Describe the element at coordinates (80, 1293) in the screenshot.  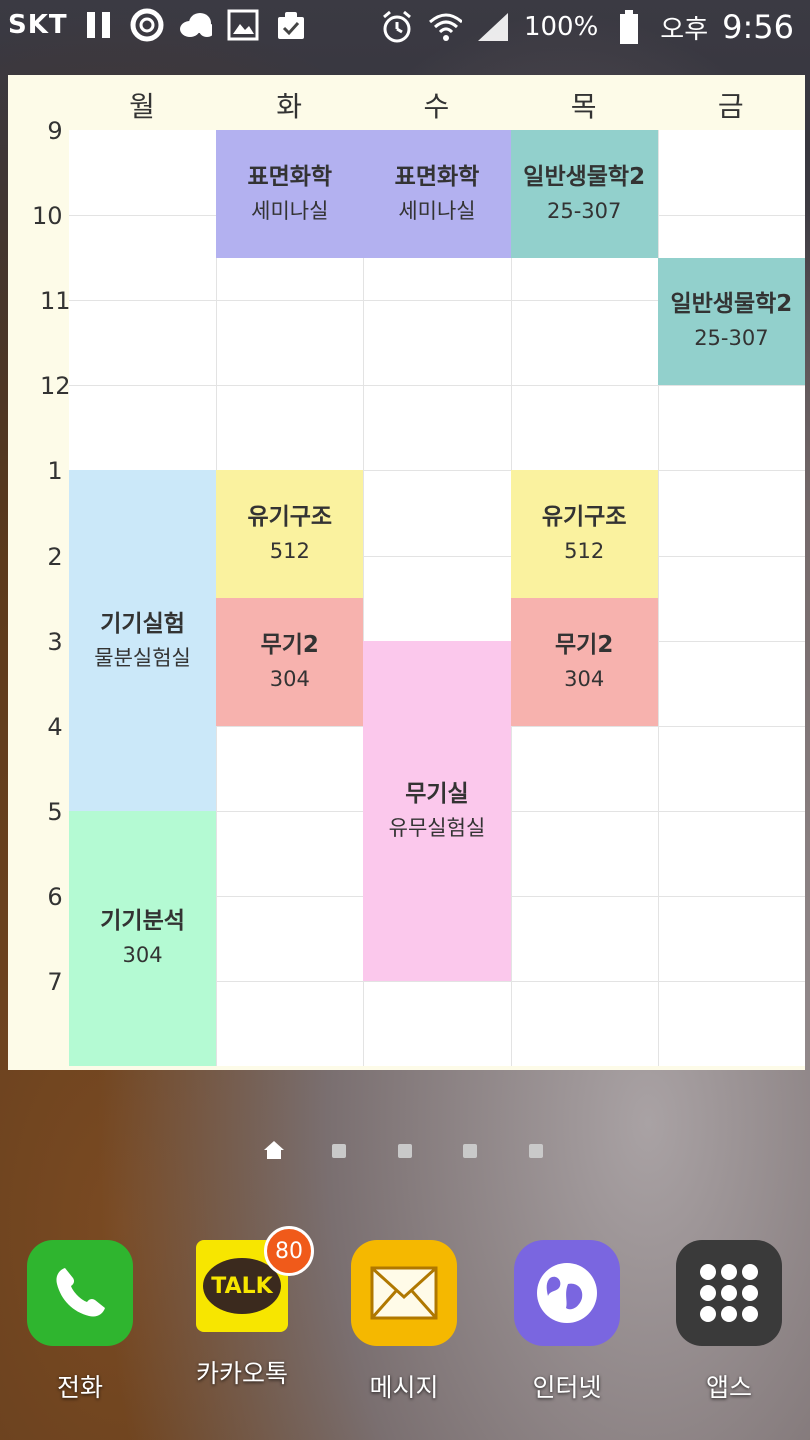
I see `phone-icon` at that location.